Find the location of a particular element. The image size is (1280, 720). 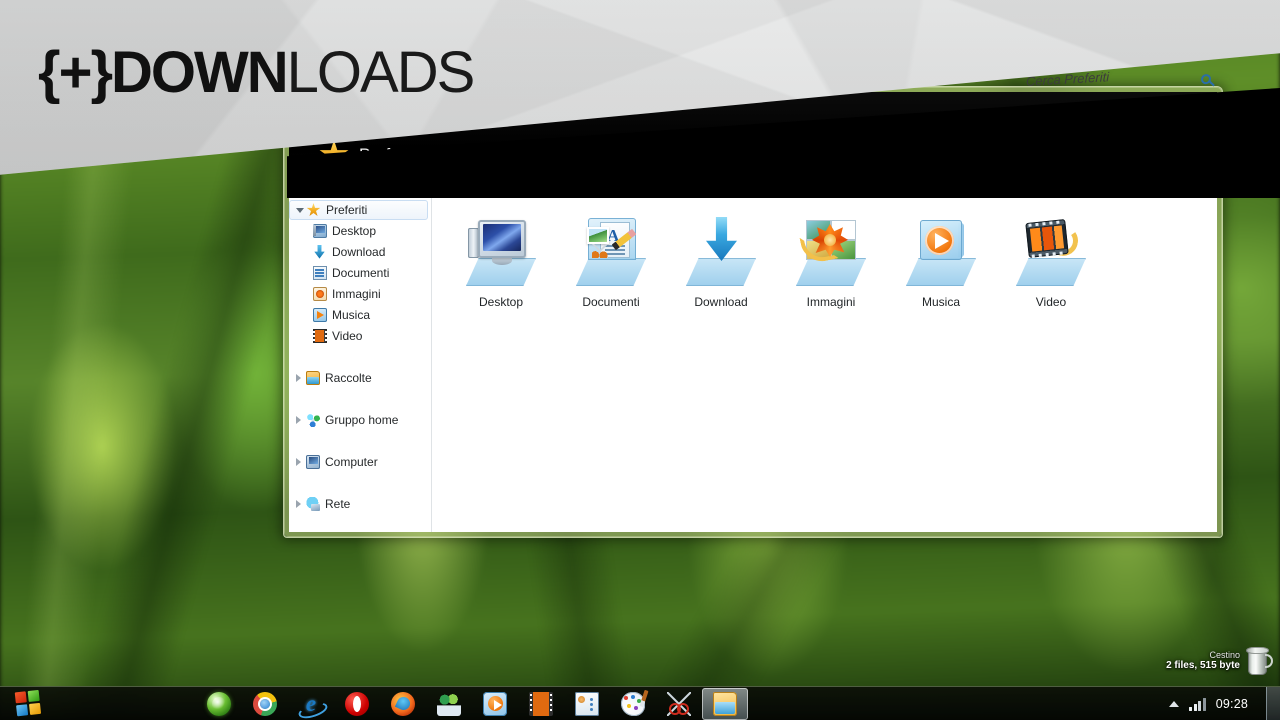

preview-pane-icon is located at coordinates (1164, 119).